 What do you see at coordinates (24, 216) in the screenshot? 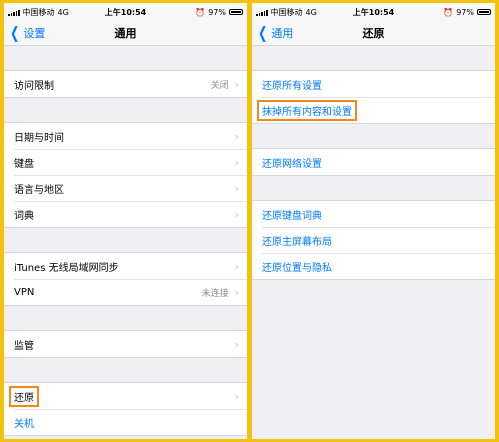
I see `row-label: 词典` at bounding box center [24, 216].